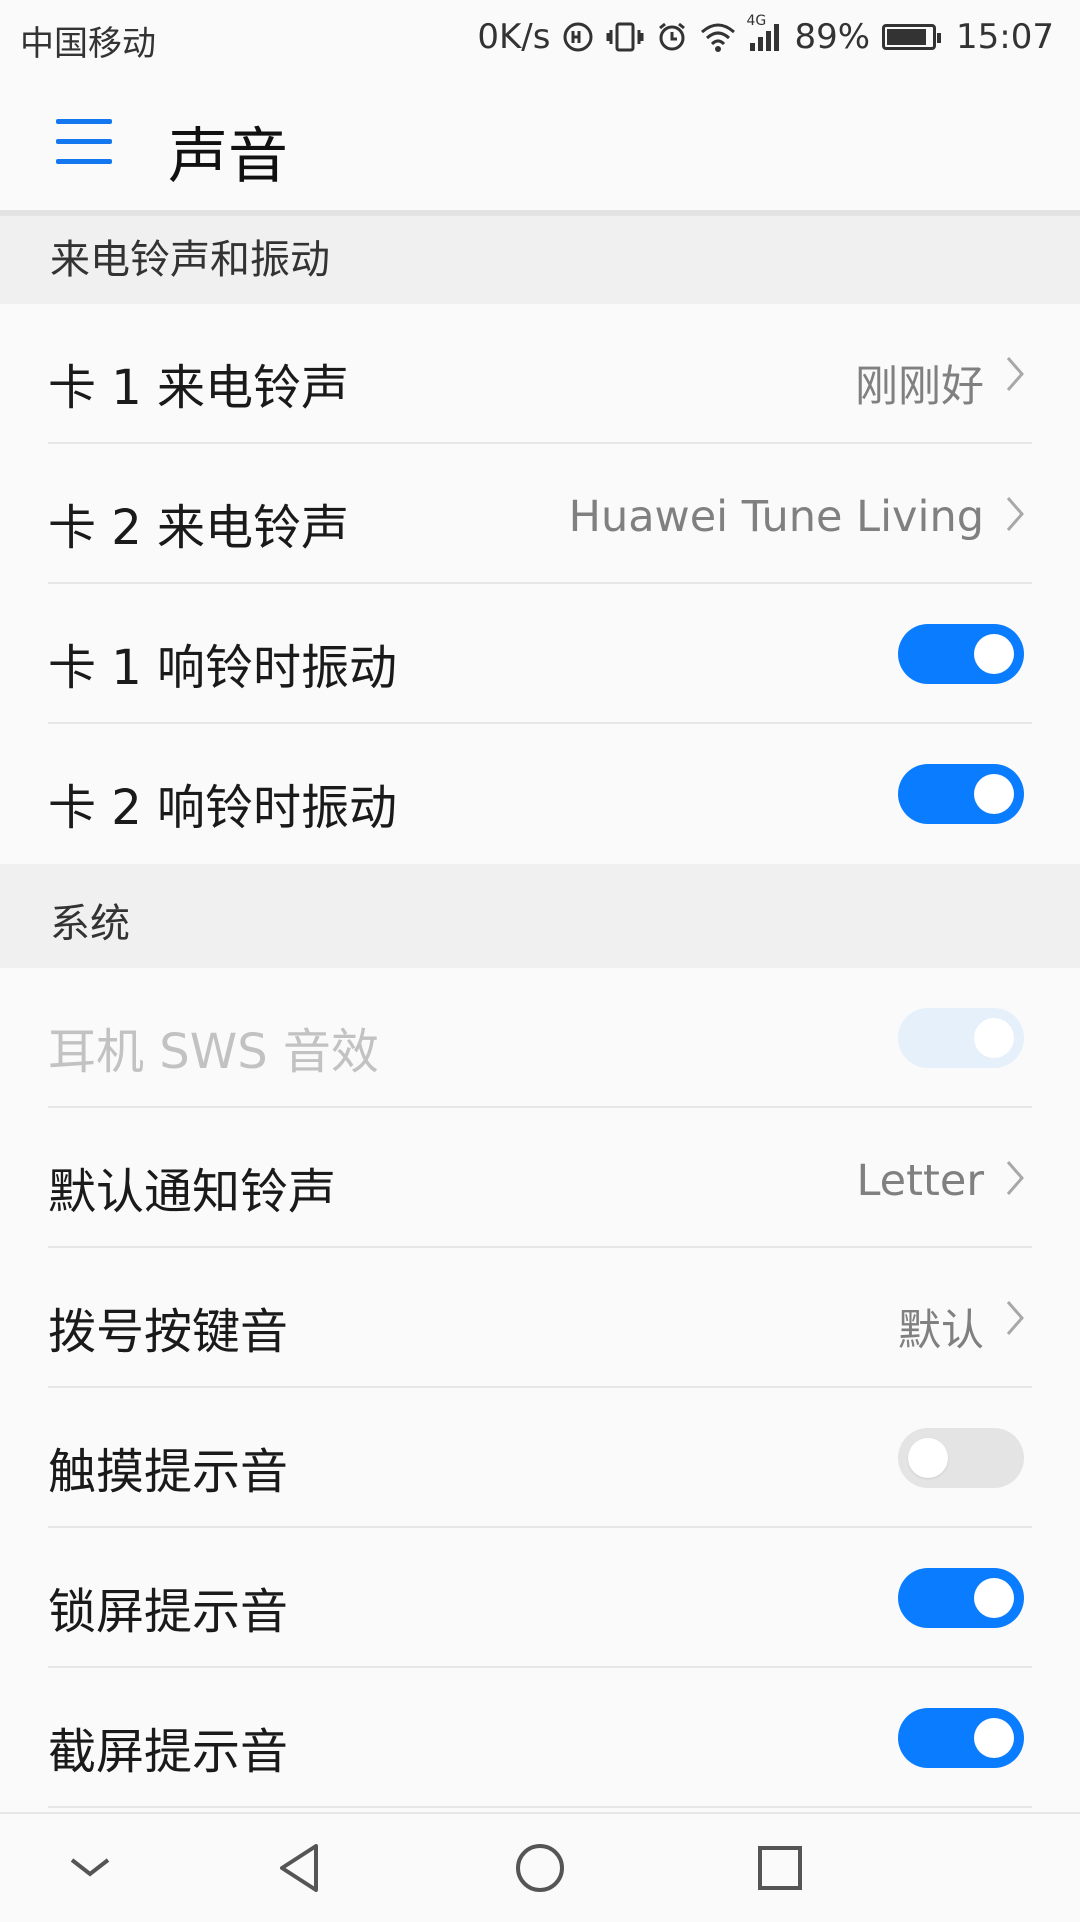  I want to click on row-label: 卡 2 来电铃声, so click(199, 528).